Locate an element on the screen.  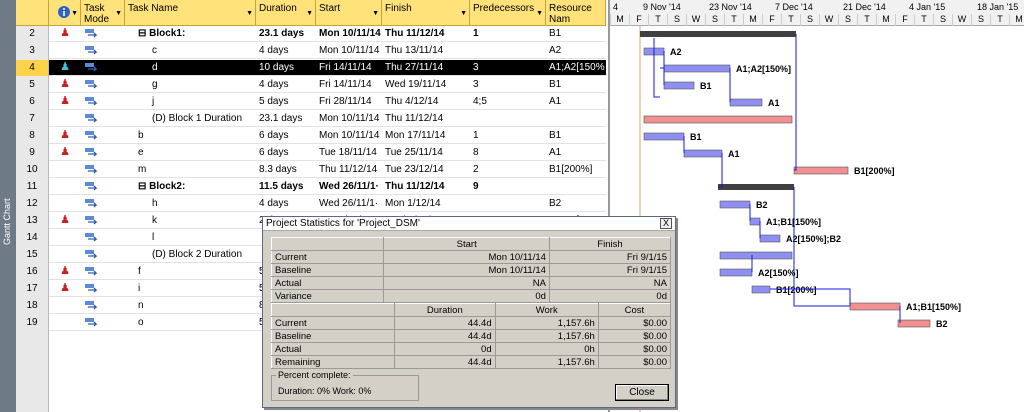
task-name-cell: m is located at coordinates (190, 170).